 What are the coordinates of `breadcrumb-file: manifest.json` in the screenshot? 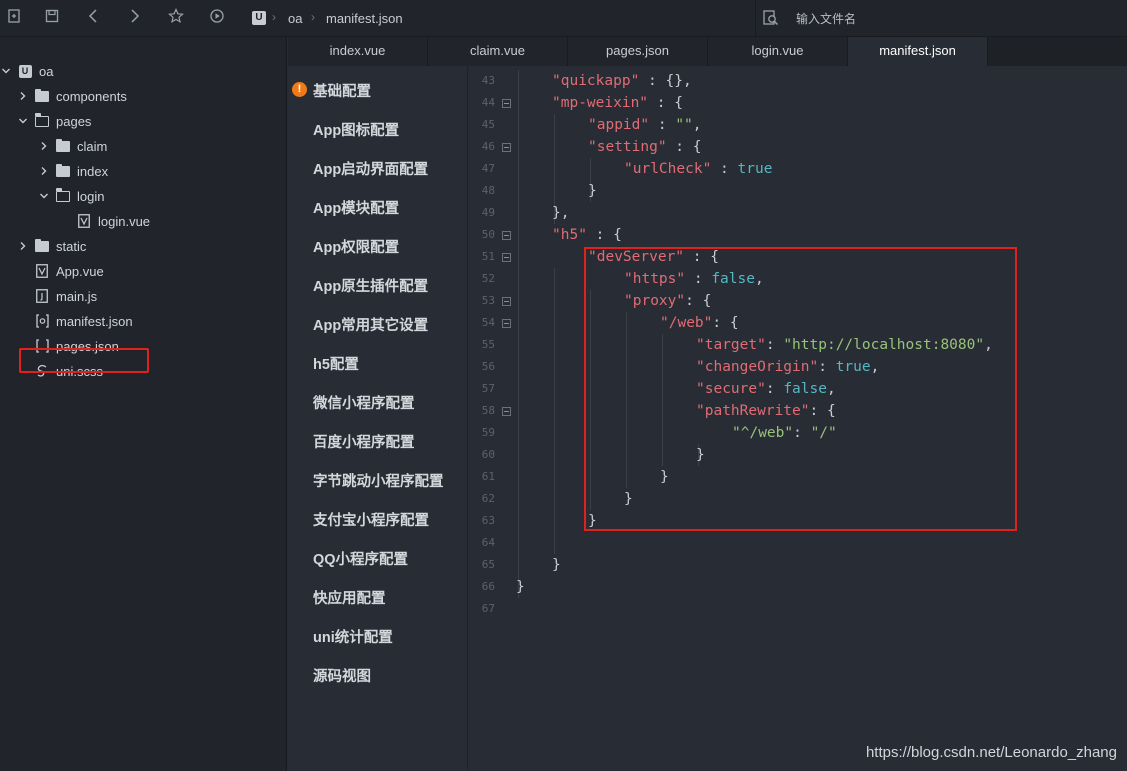 It's located at (364, 18).